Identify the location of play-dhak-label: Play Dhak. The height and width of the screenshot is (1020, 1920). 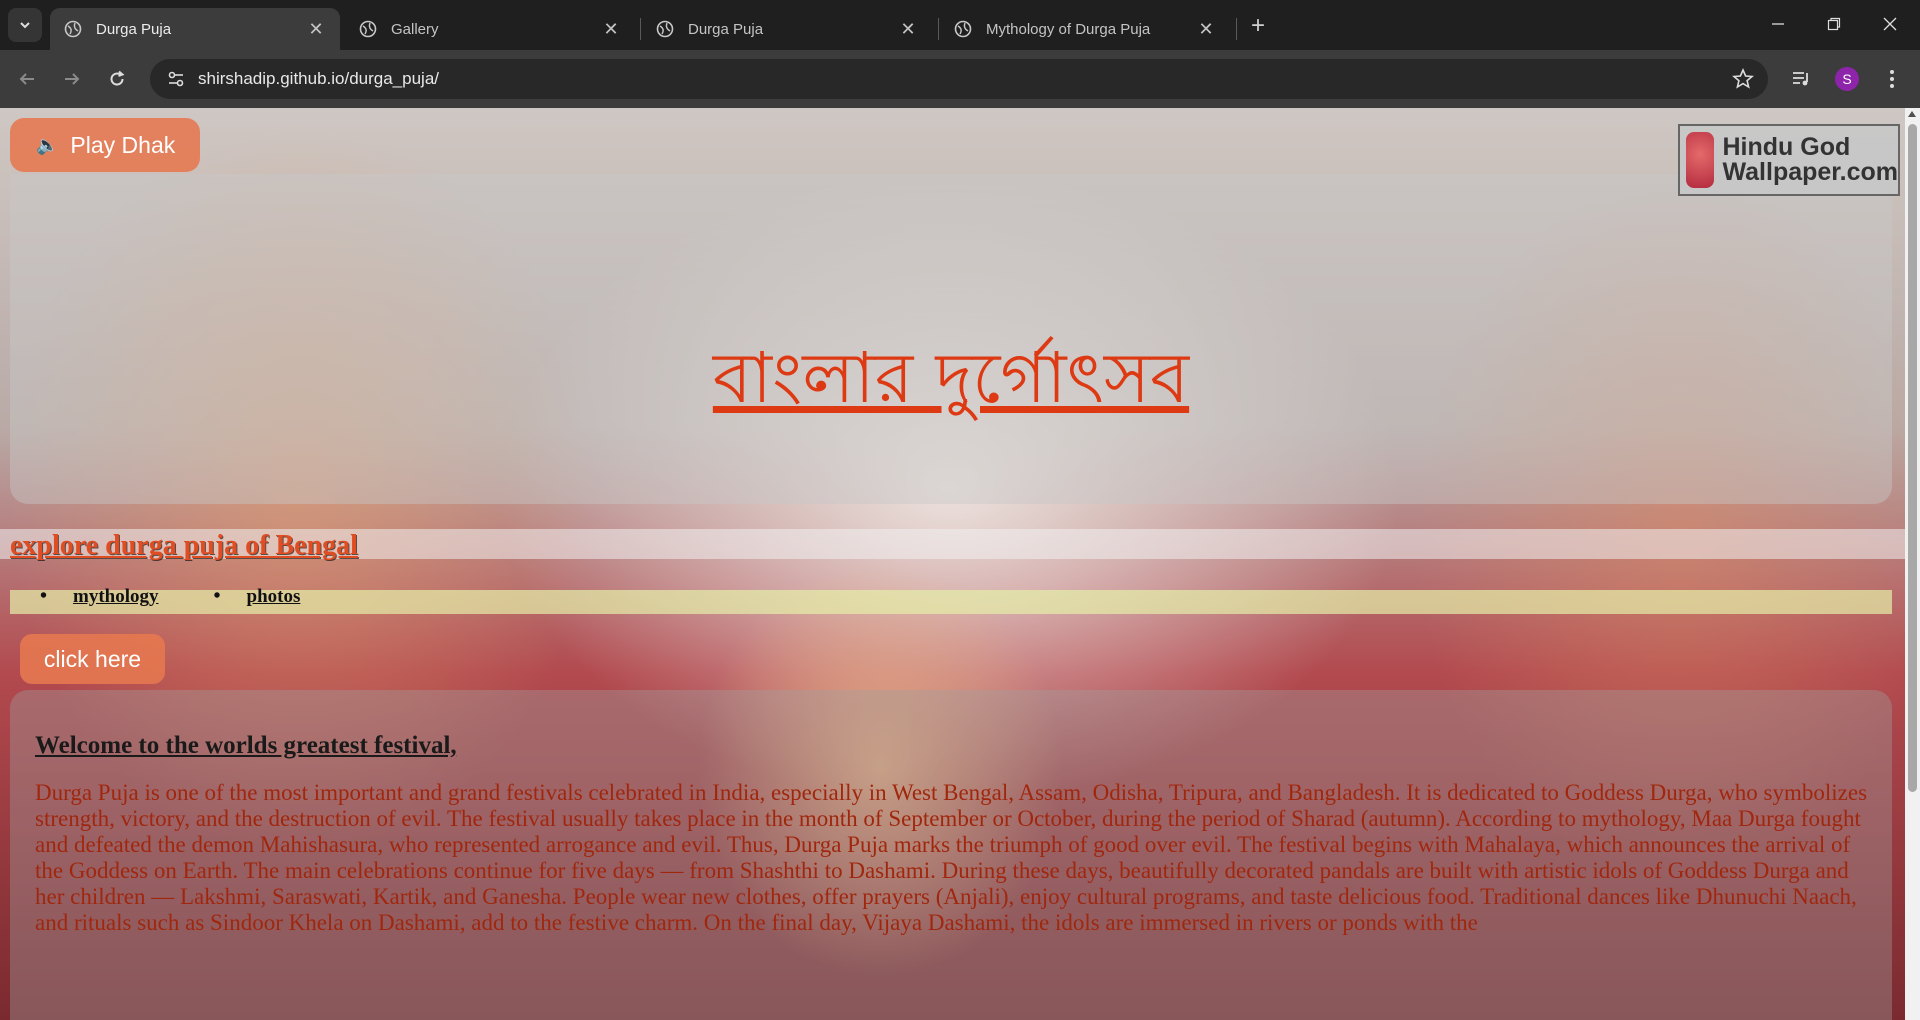
(123, 144).